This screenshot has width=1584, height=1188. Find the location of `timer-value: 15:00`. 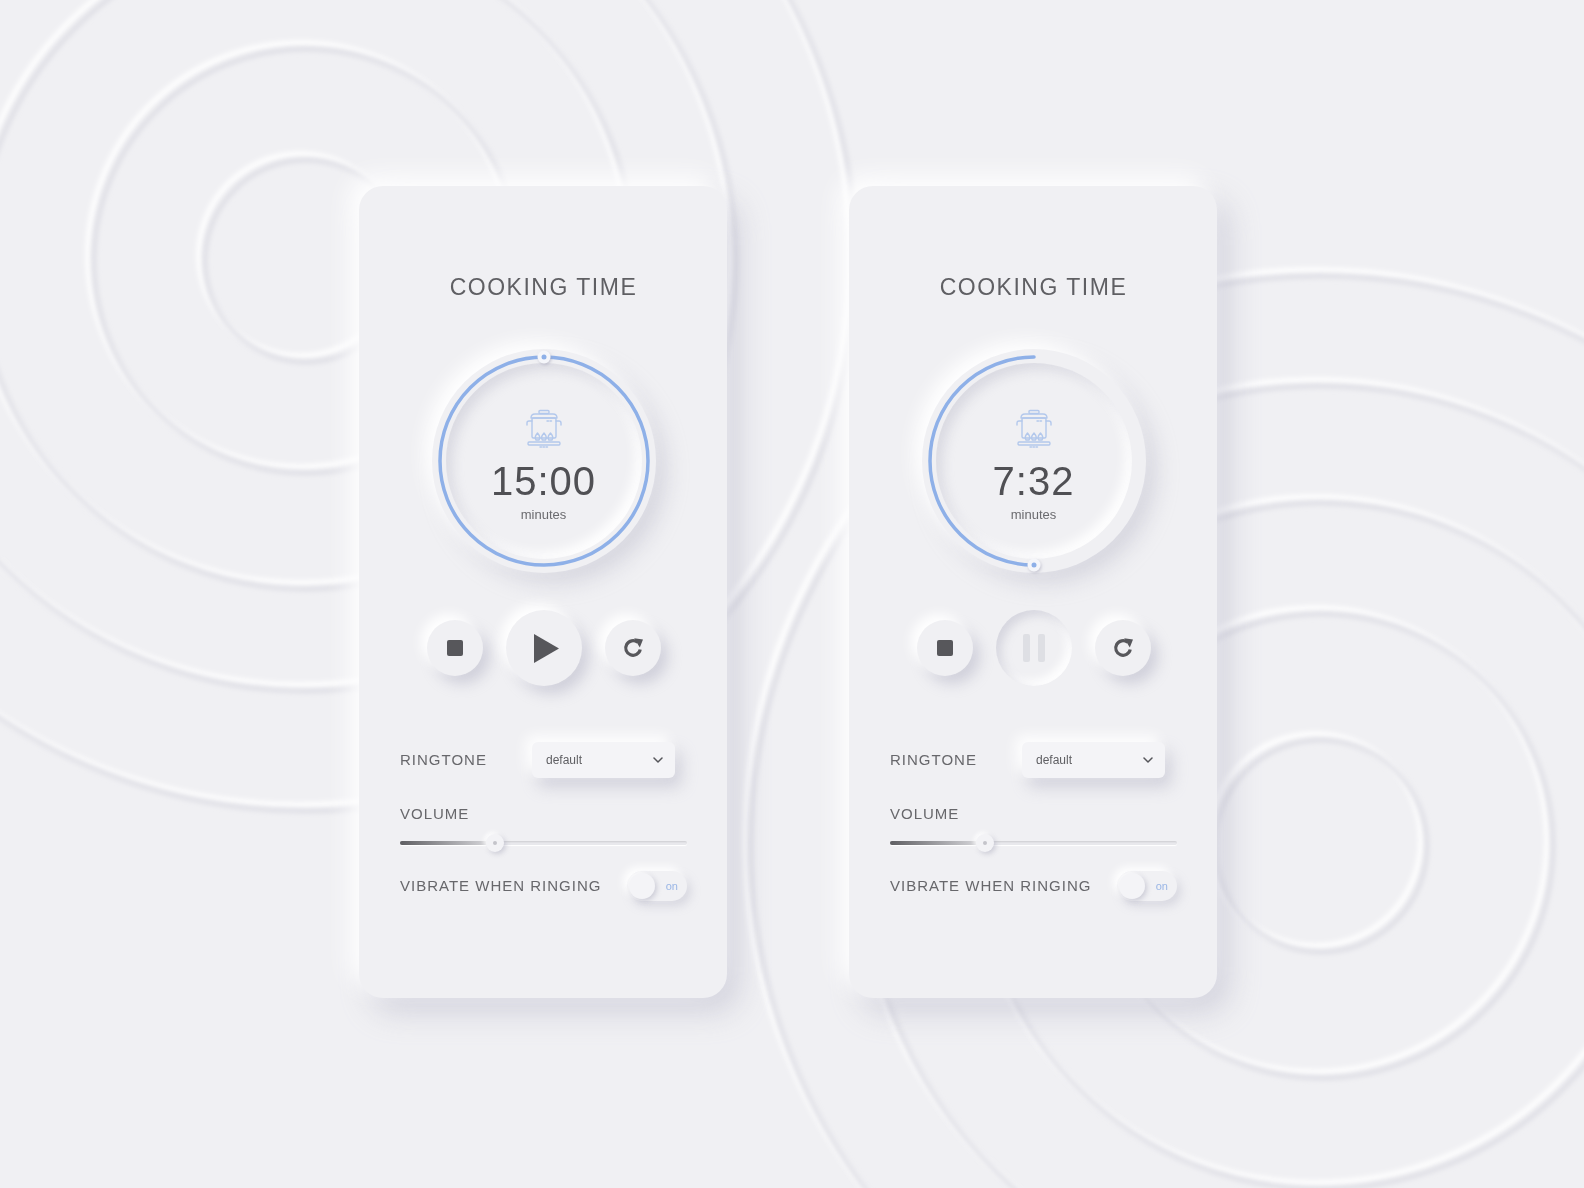

timer-value: 15:00 is located at coordinates (543, 481).